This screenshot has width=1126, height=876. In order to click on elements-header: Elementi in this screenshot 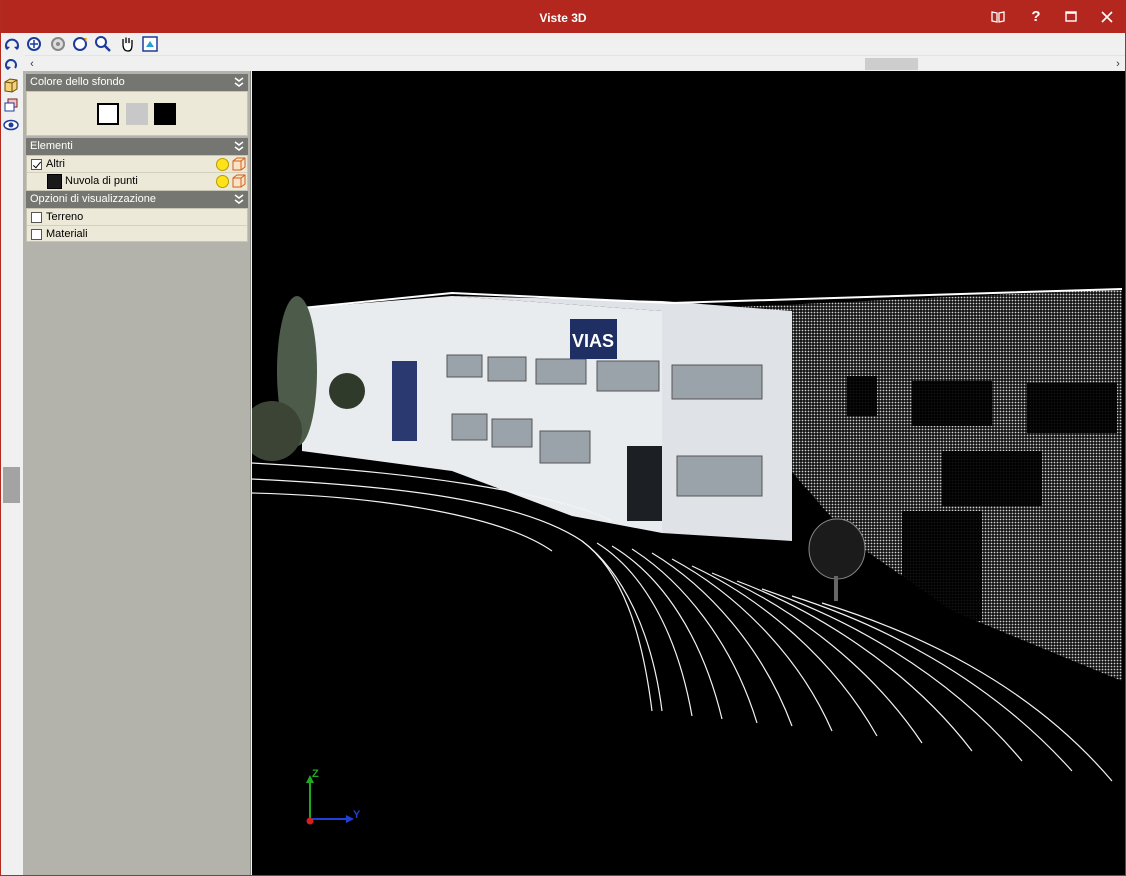, I will do `click(137, 146)`.